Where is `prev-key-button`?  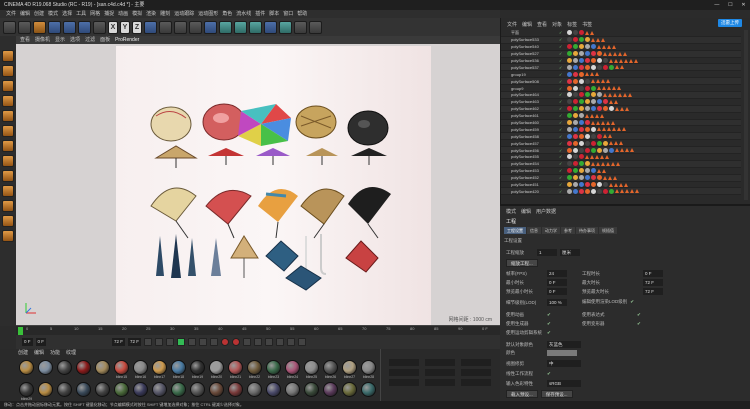
prev-key-button is located at coordinates (159, 342).